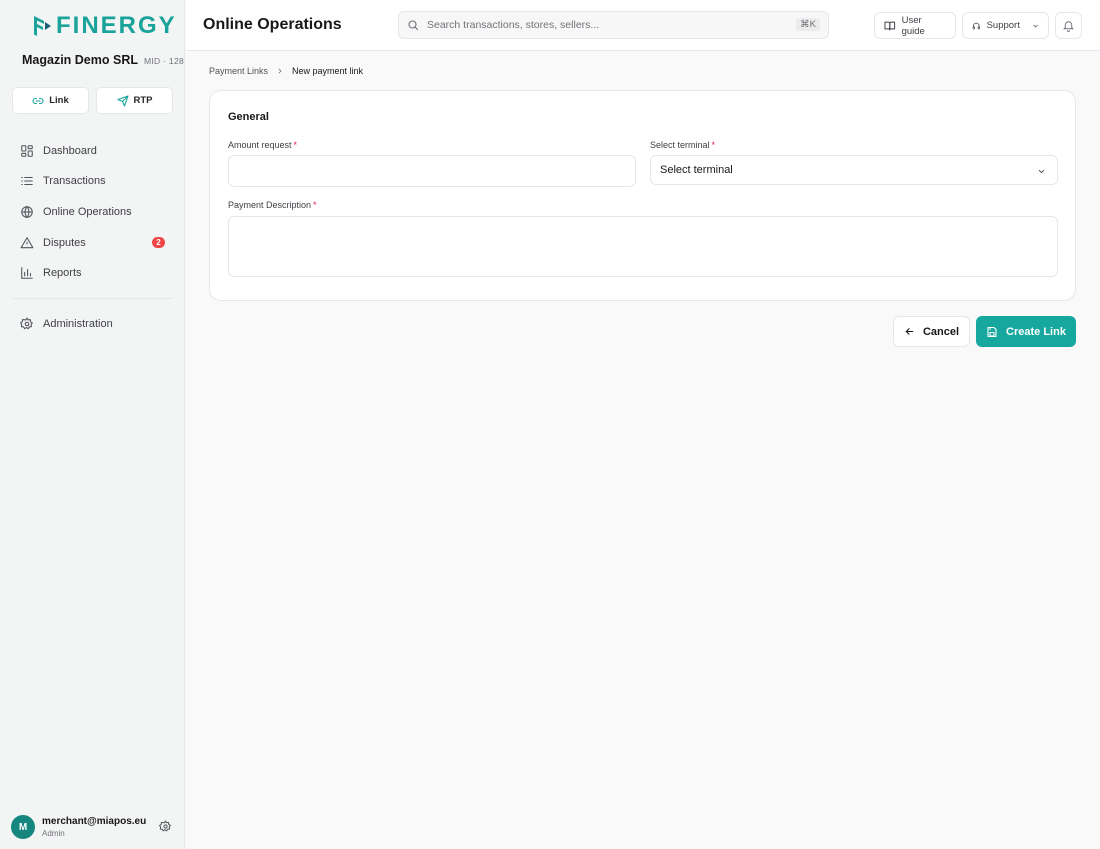 The height and width of the screenshot is (849, 1100). What do you see at coordinates (80, 60) in the screenshot?
I see `merchant-name: Magazin Demo SRL` at bounding box center [80, 60].